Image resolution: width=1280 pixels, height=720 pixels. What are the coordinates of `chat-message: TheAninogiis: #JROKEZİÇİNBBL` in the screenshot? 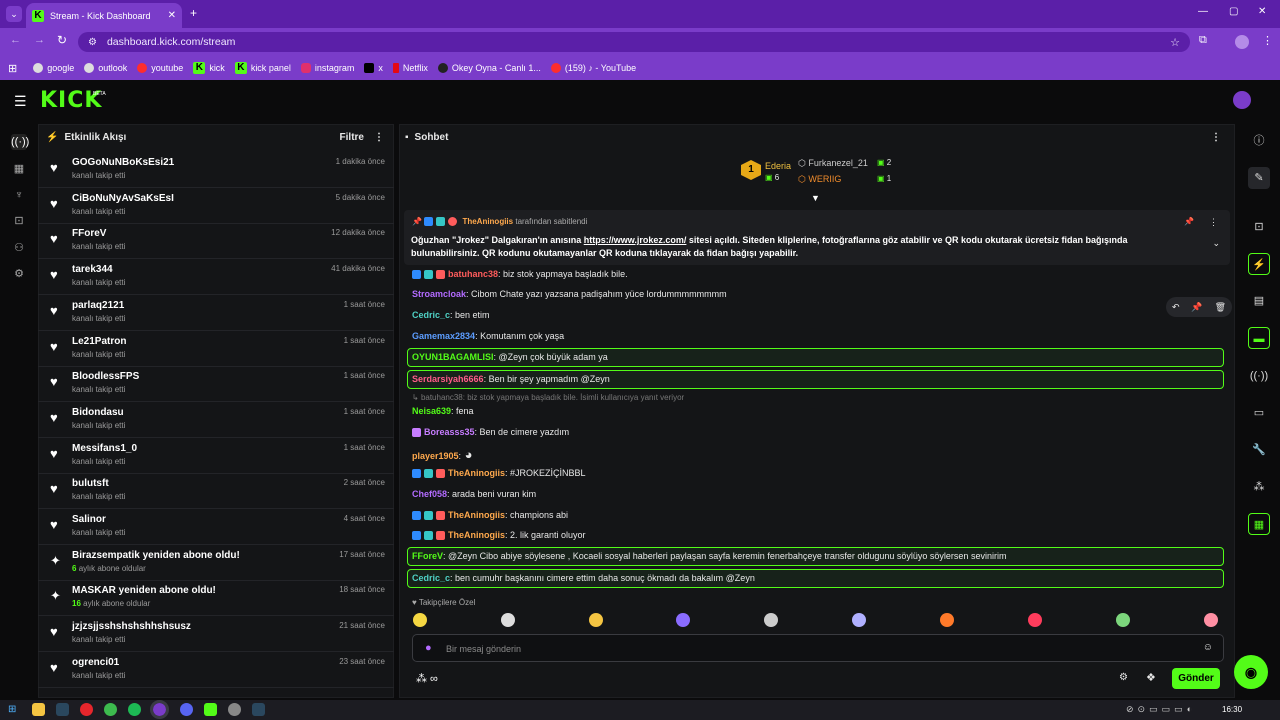 It's located at (499, 473).